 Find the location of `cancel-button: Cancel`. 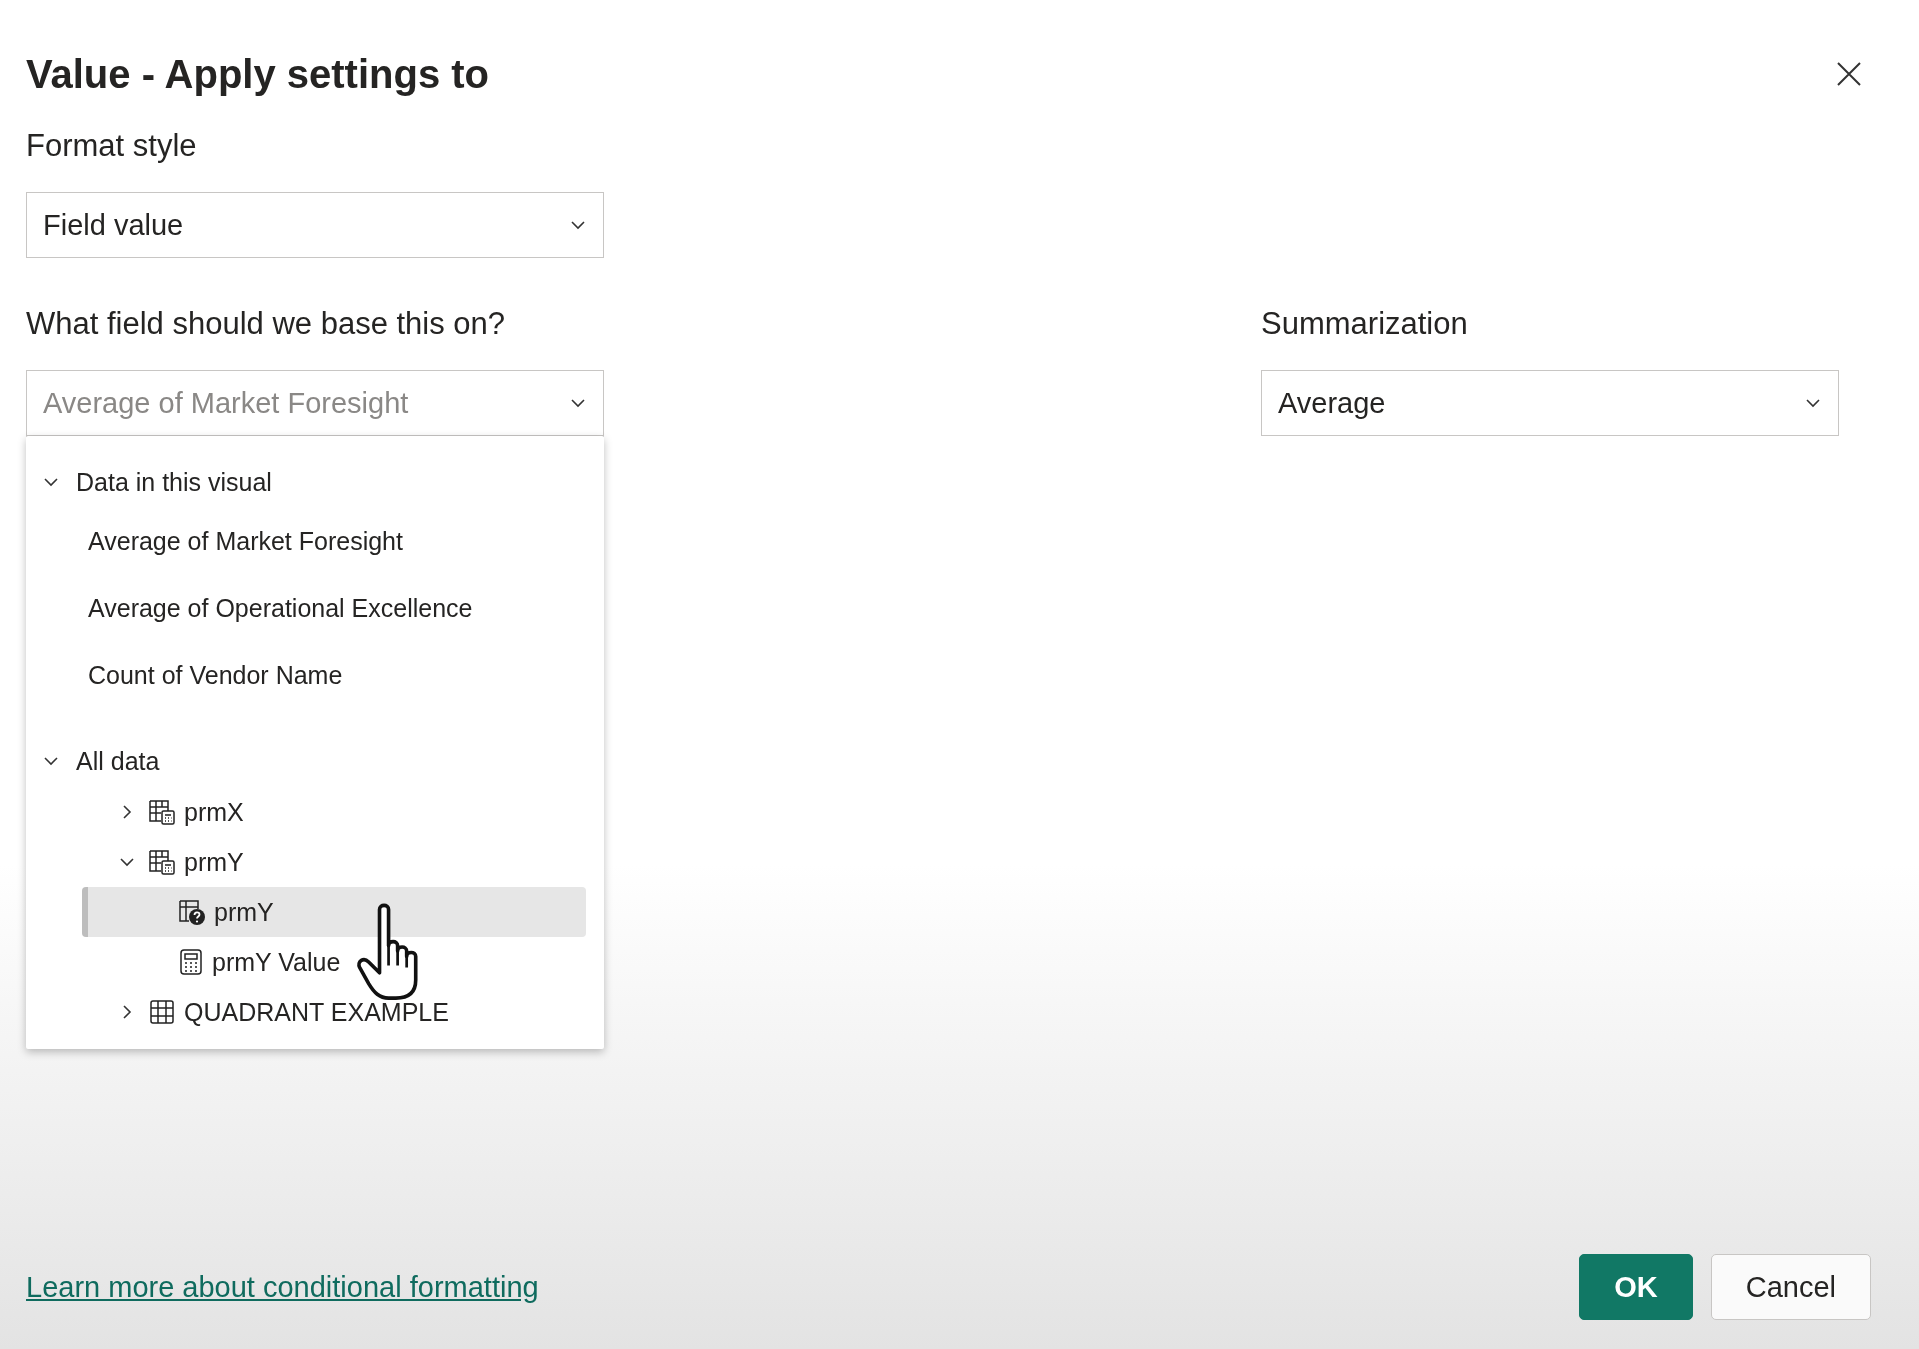

cancel-button: Cancel is located at coordinates (1790, 1287).